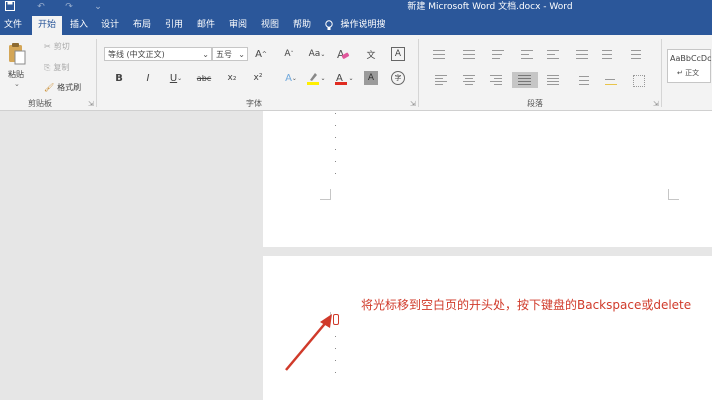 The height and width of the screenshot is (400, 712). I want to click on phonetic-guide-icon: 文, so click(371, 55).